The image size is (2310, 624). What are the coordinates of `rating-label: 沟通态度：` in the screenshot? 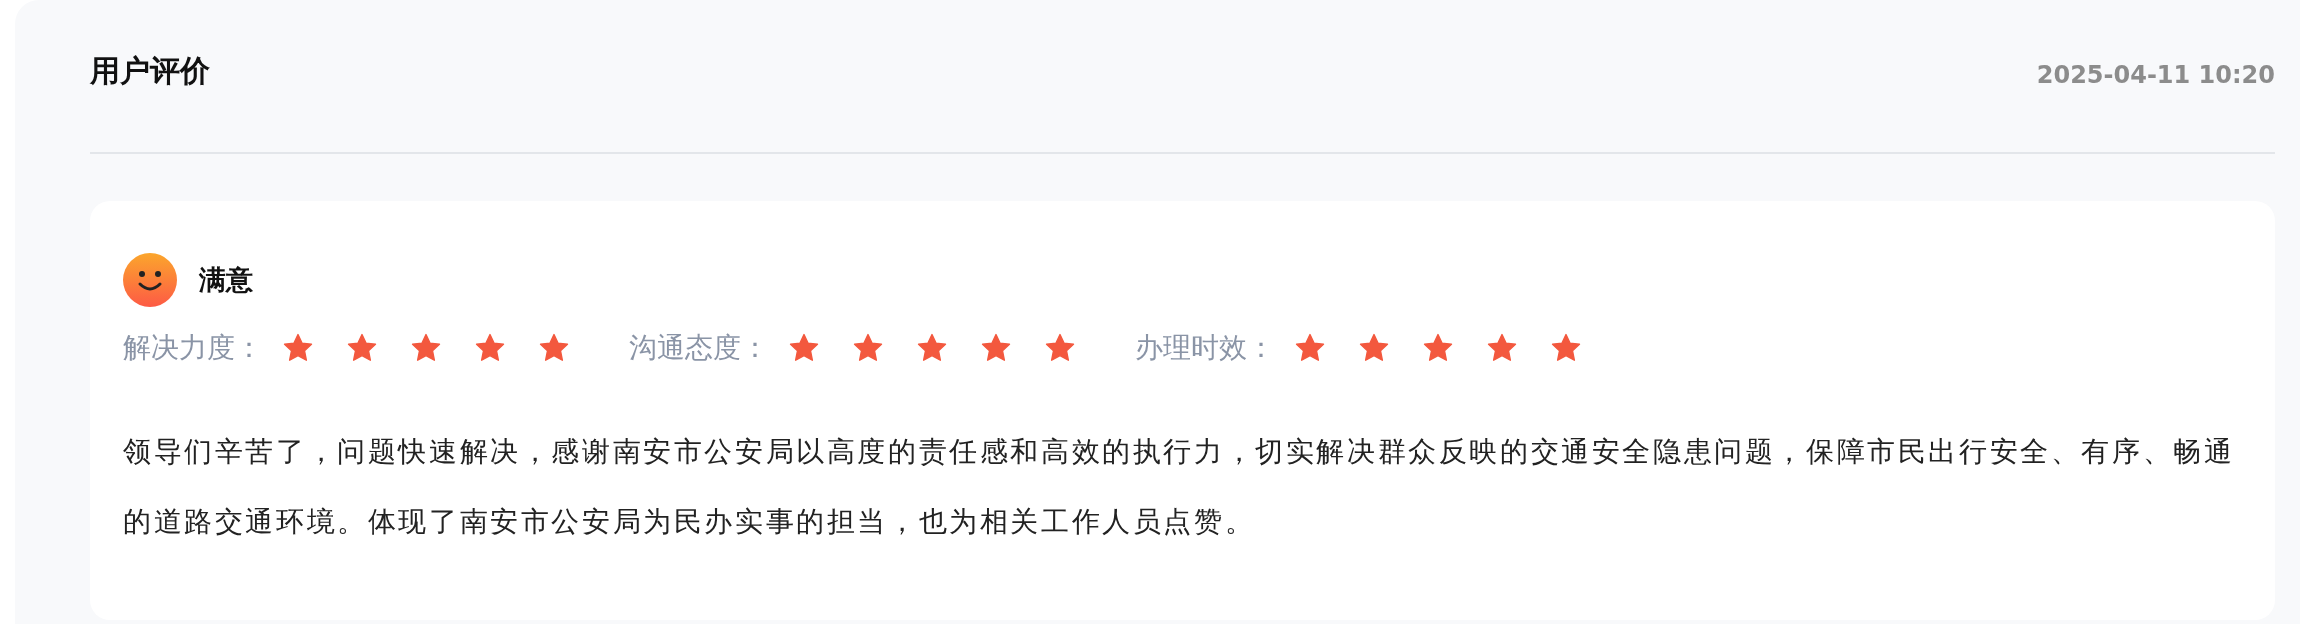 It's located at (699, 348).